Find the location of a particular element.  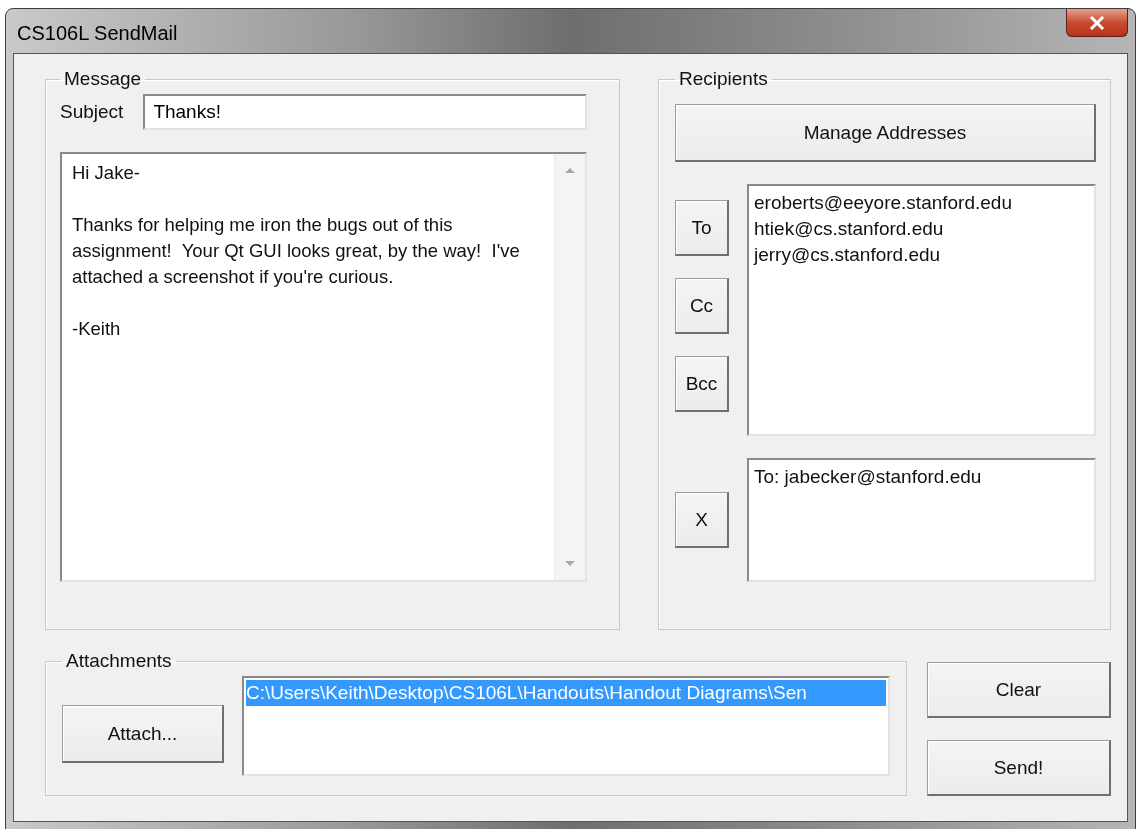

address-item: htiek@cs.stanford.edu is located at coordinates (921, 229).